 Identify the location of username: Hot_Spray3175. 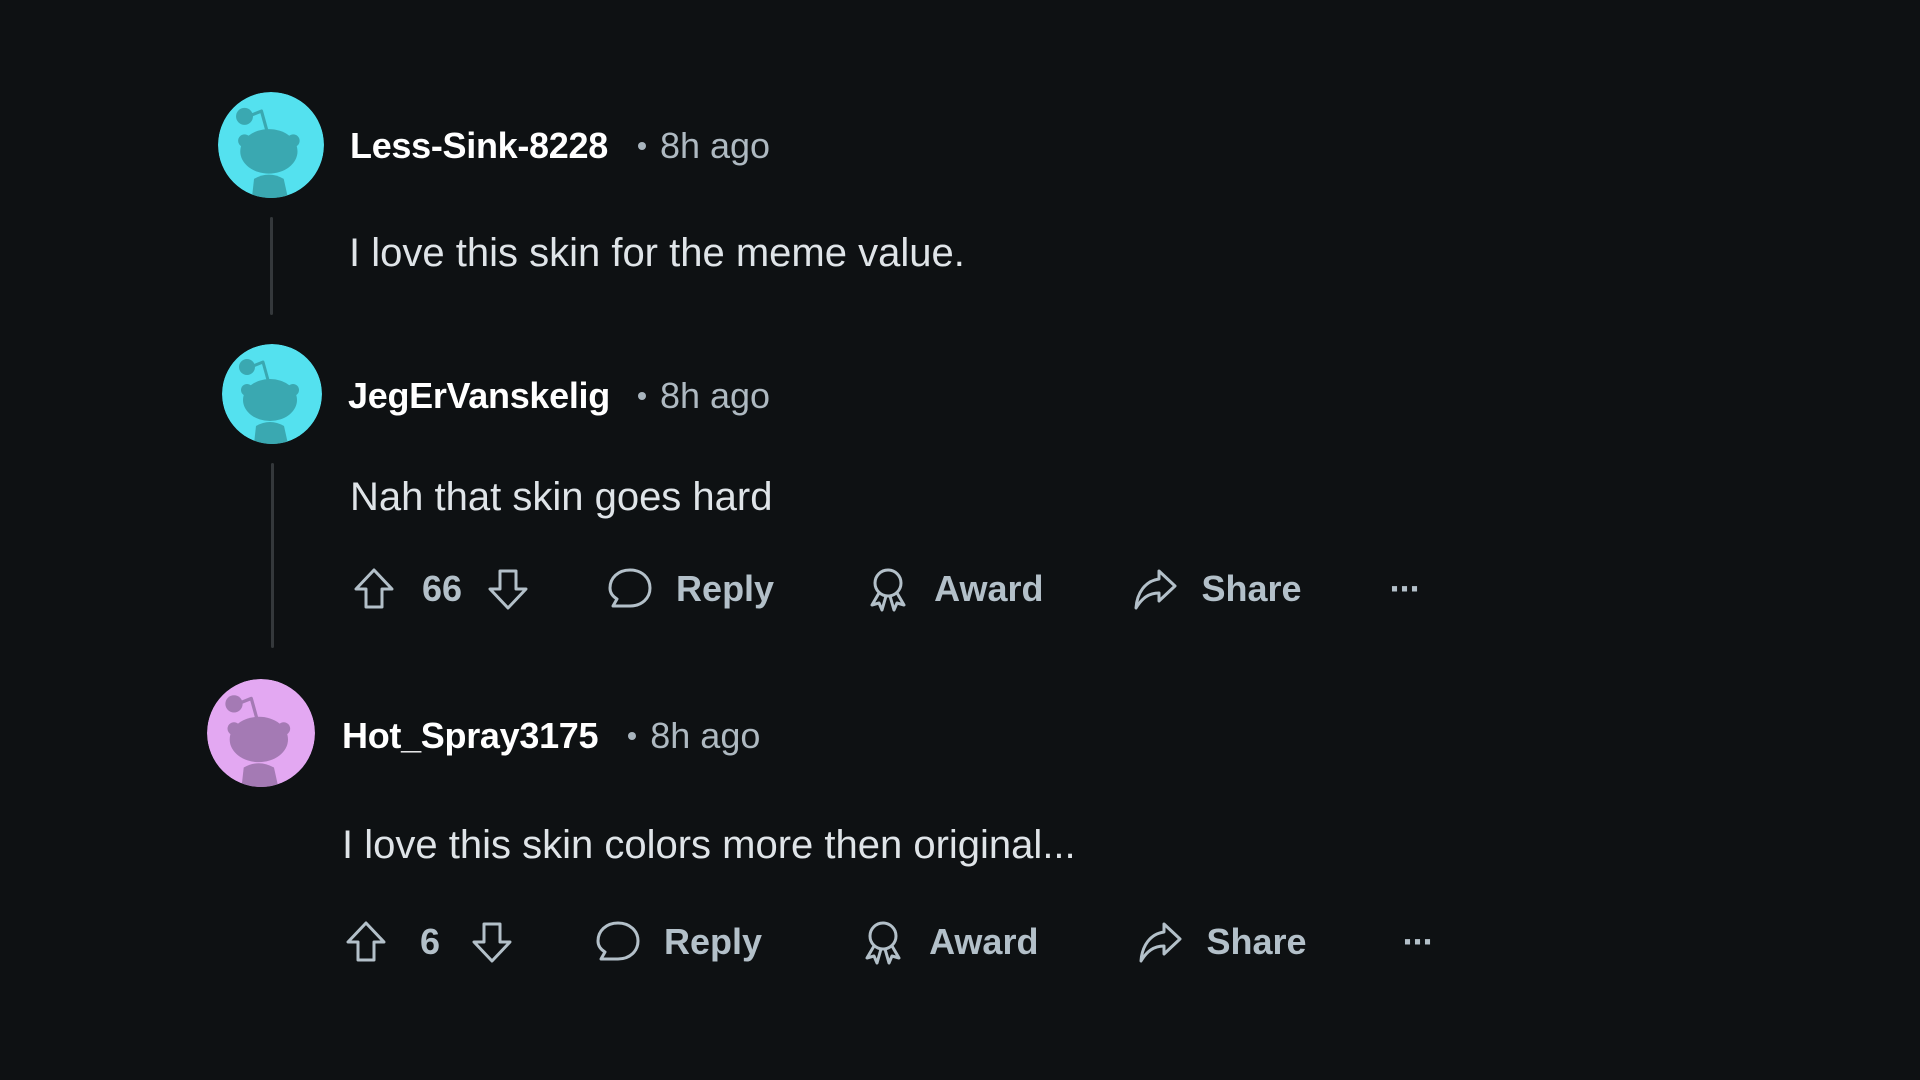
(470, 736).